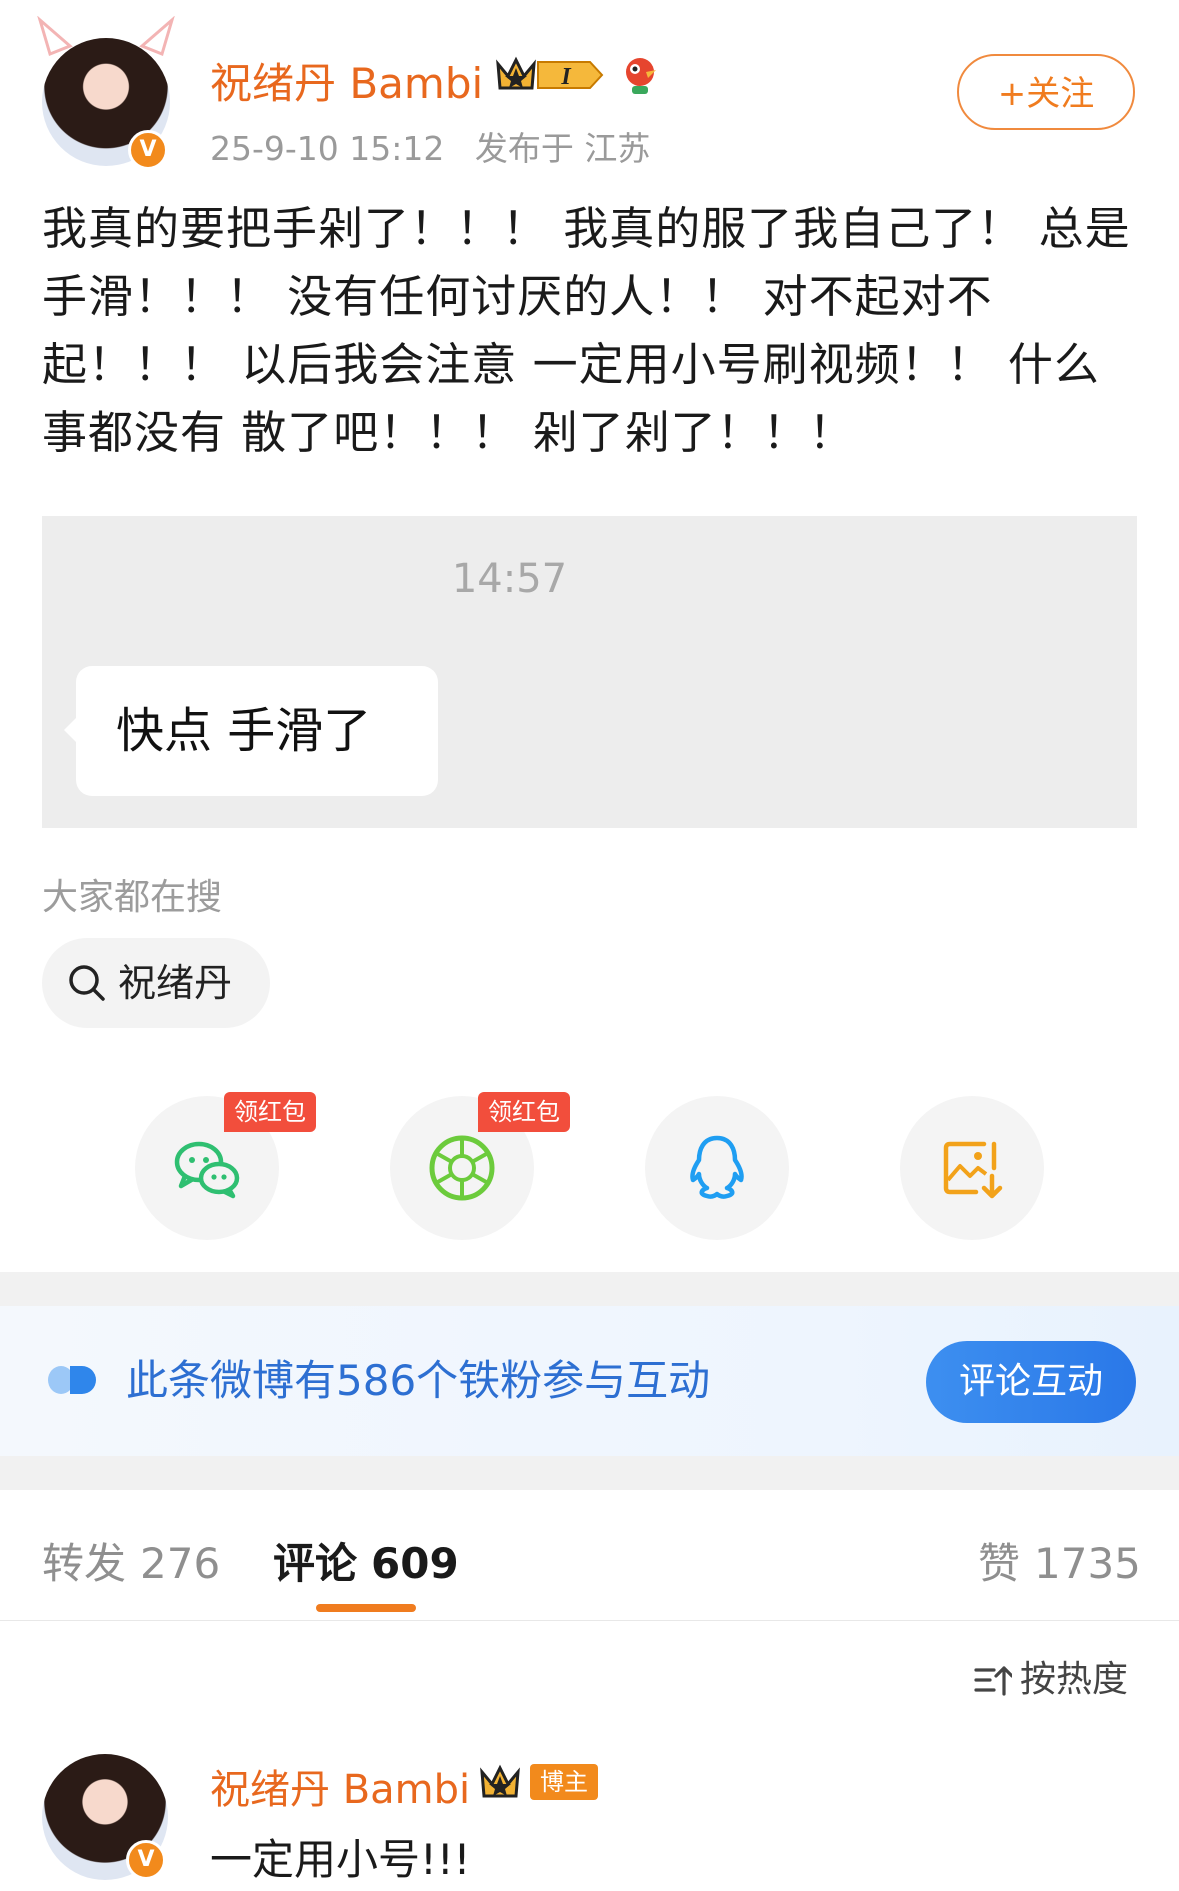 The image size is (1179, 1891). What do you see at coordinates (589, 1620) in the screenshot?
I see `tabs-divider` at bounding box center [589, 1620].